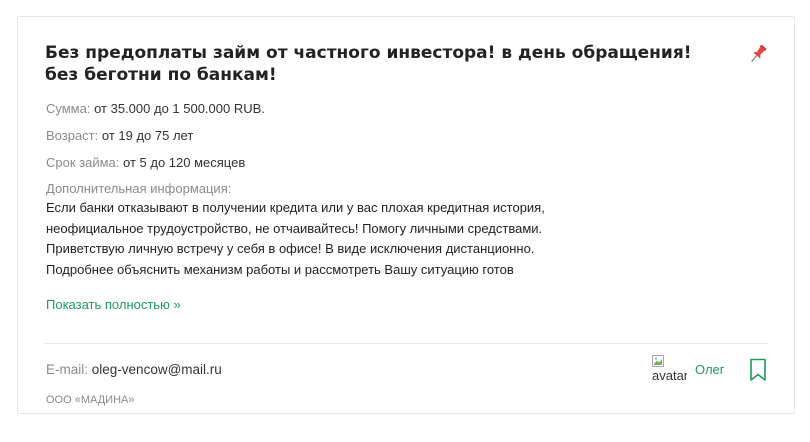 The height and width of the screenshot is (442, 810). I want to click on age-row: Возраст: от 19 до 75 лет, so click(366, 139).